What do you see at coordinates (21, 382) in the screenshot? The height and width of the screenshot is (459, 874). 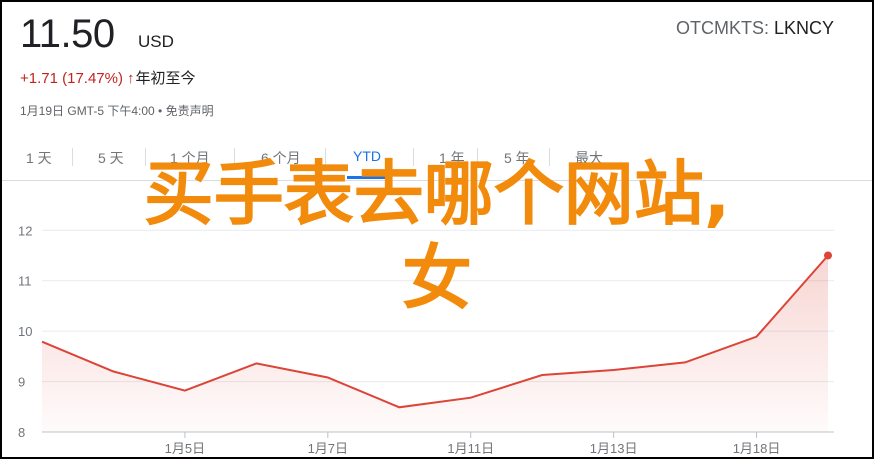 I see `y-tick-label: 9` at bounding box center [21, 382].